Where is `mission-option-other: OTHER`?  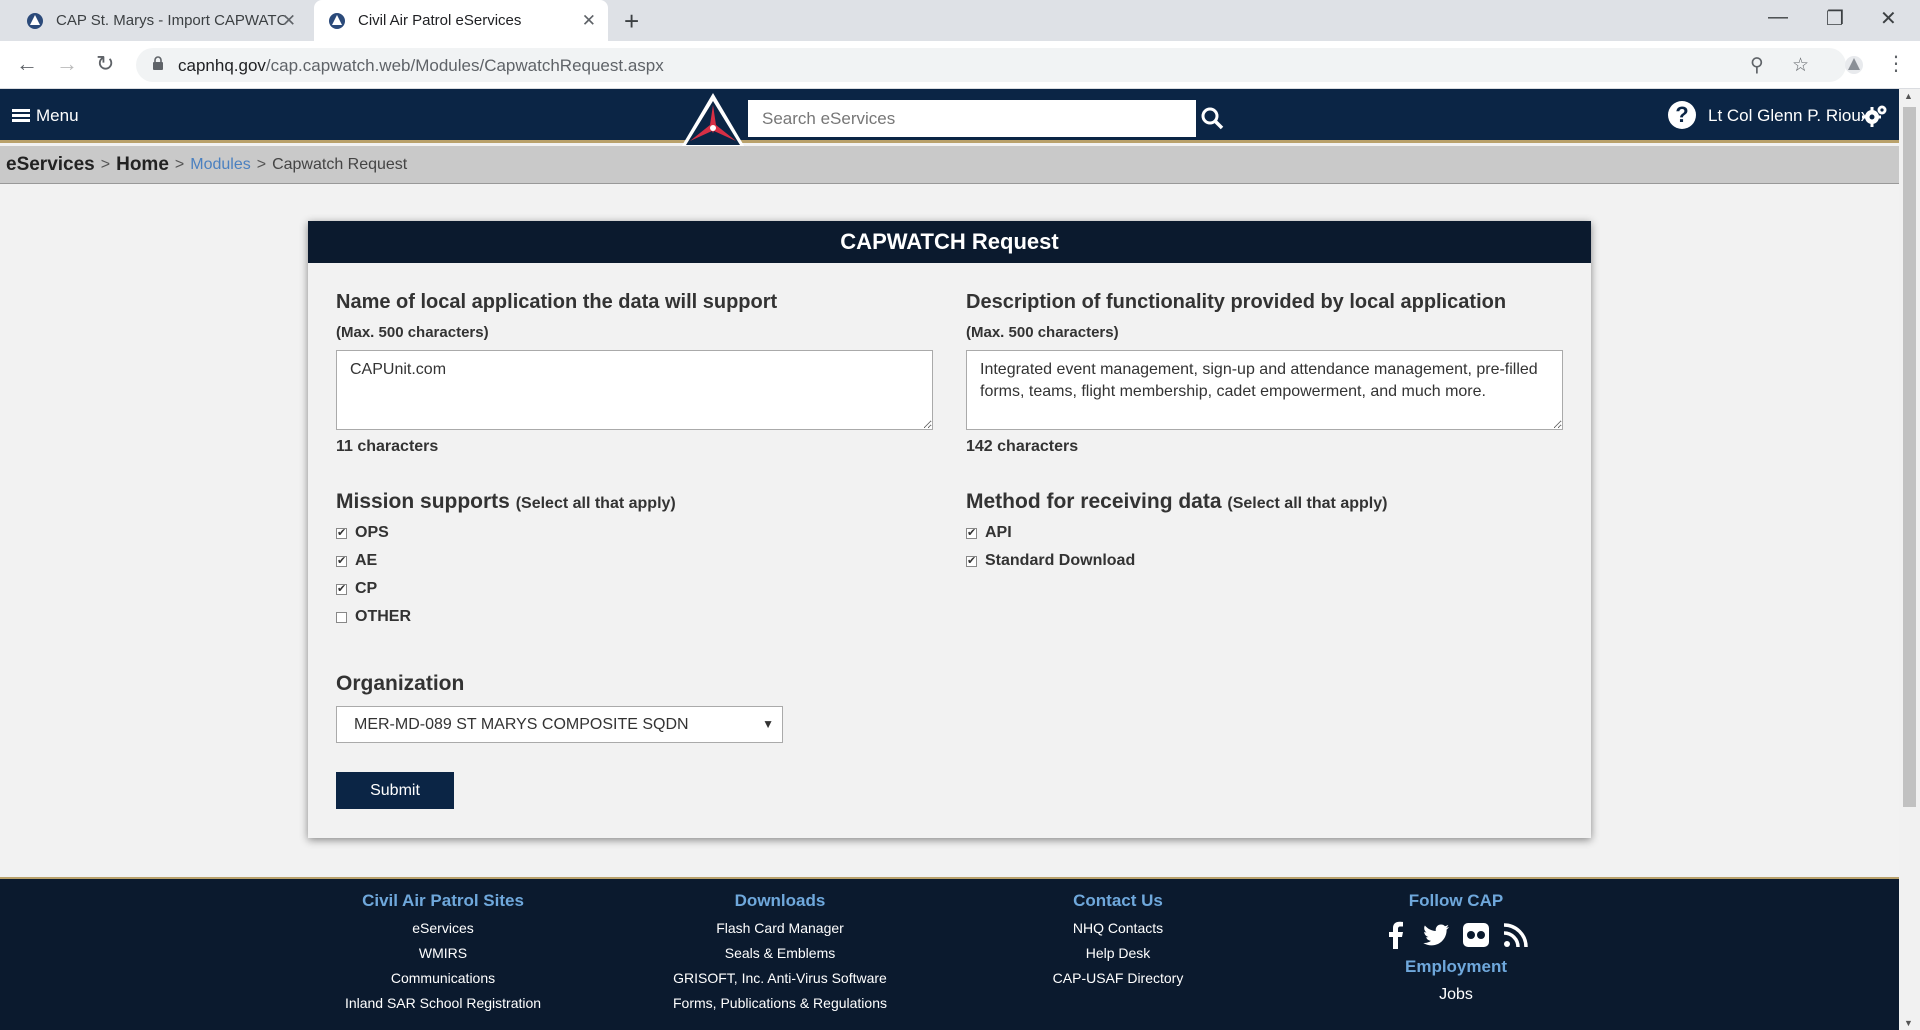 mission-option-other: OTHER is located at coordinates (635, 617).